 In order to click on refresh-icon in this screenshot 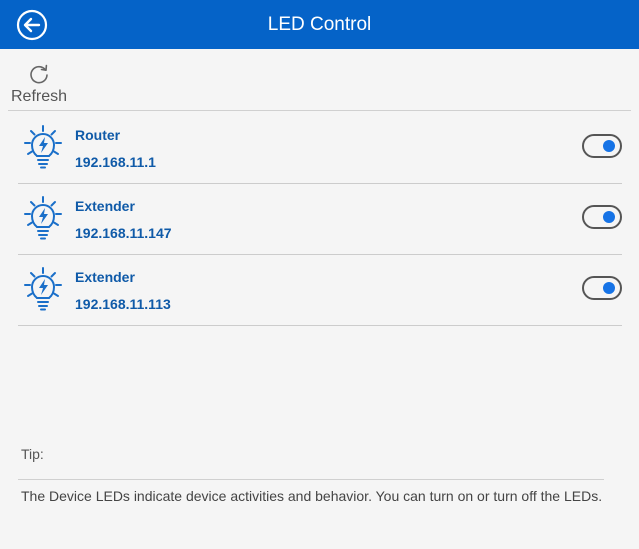, I will do `click(39, 74)`.